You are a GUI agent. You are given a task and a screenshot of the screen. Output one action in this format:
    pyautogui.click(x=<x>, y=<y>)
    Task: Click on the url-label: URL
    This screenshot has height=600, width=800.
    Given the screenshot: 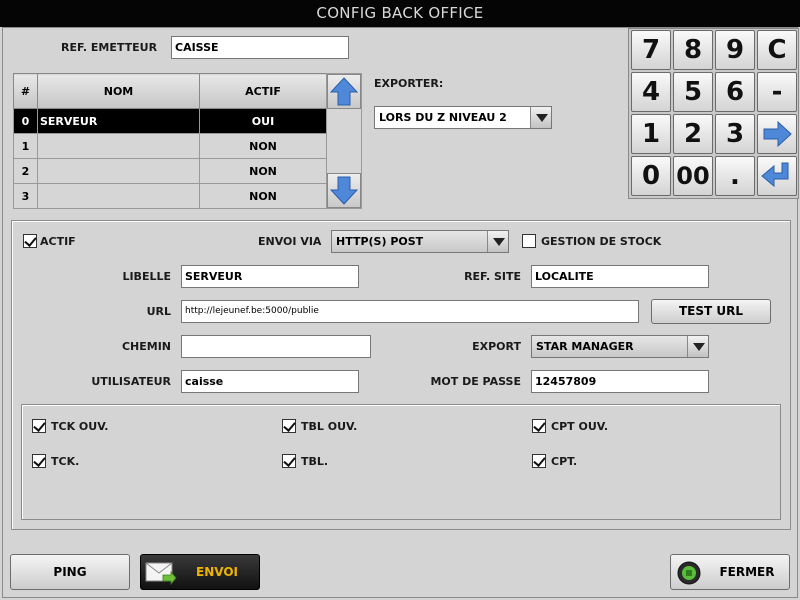 What is the action you would take?
    pyautogui.click(x=158, y=311)
    